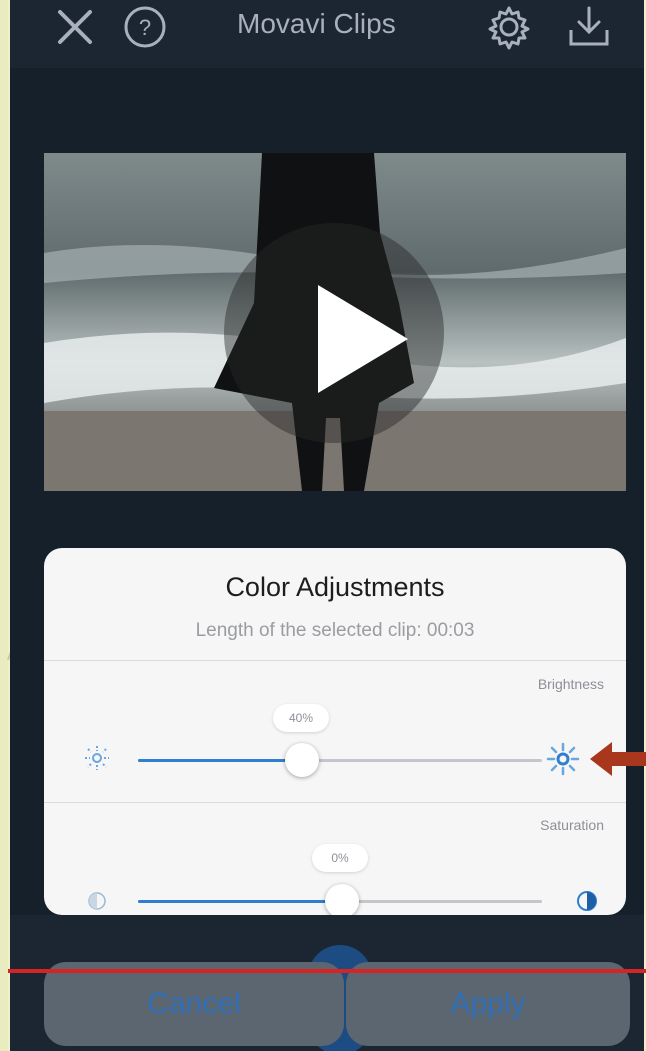 This screenshot has height=1051, width=646. What do you see at coordinates (219, 760) in the screenshot?
I see `brightness-track-fill` at bounding box center [219, 760].